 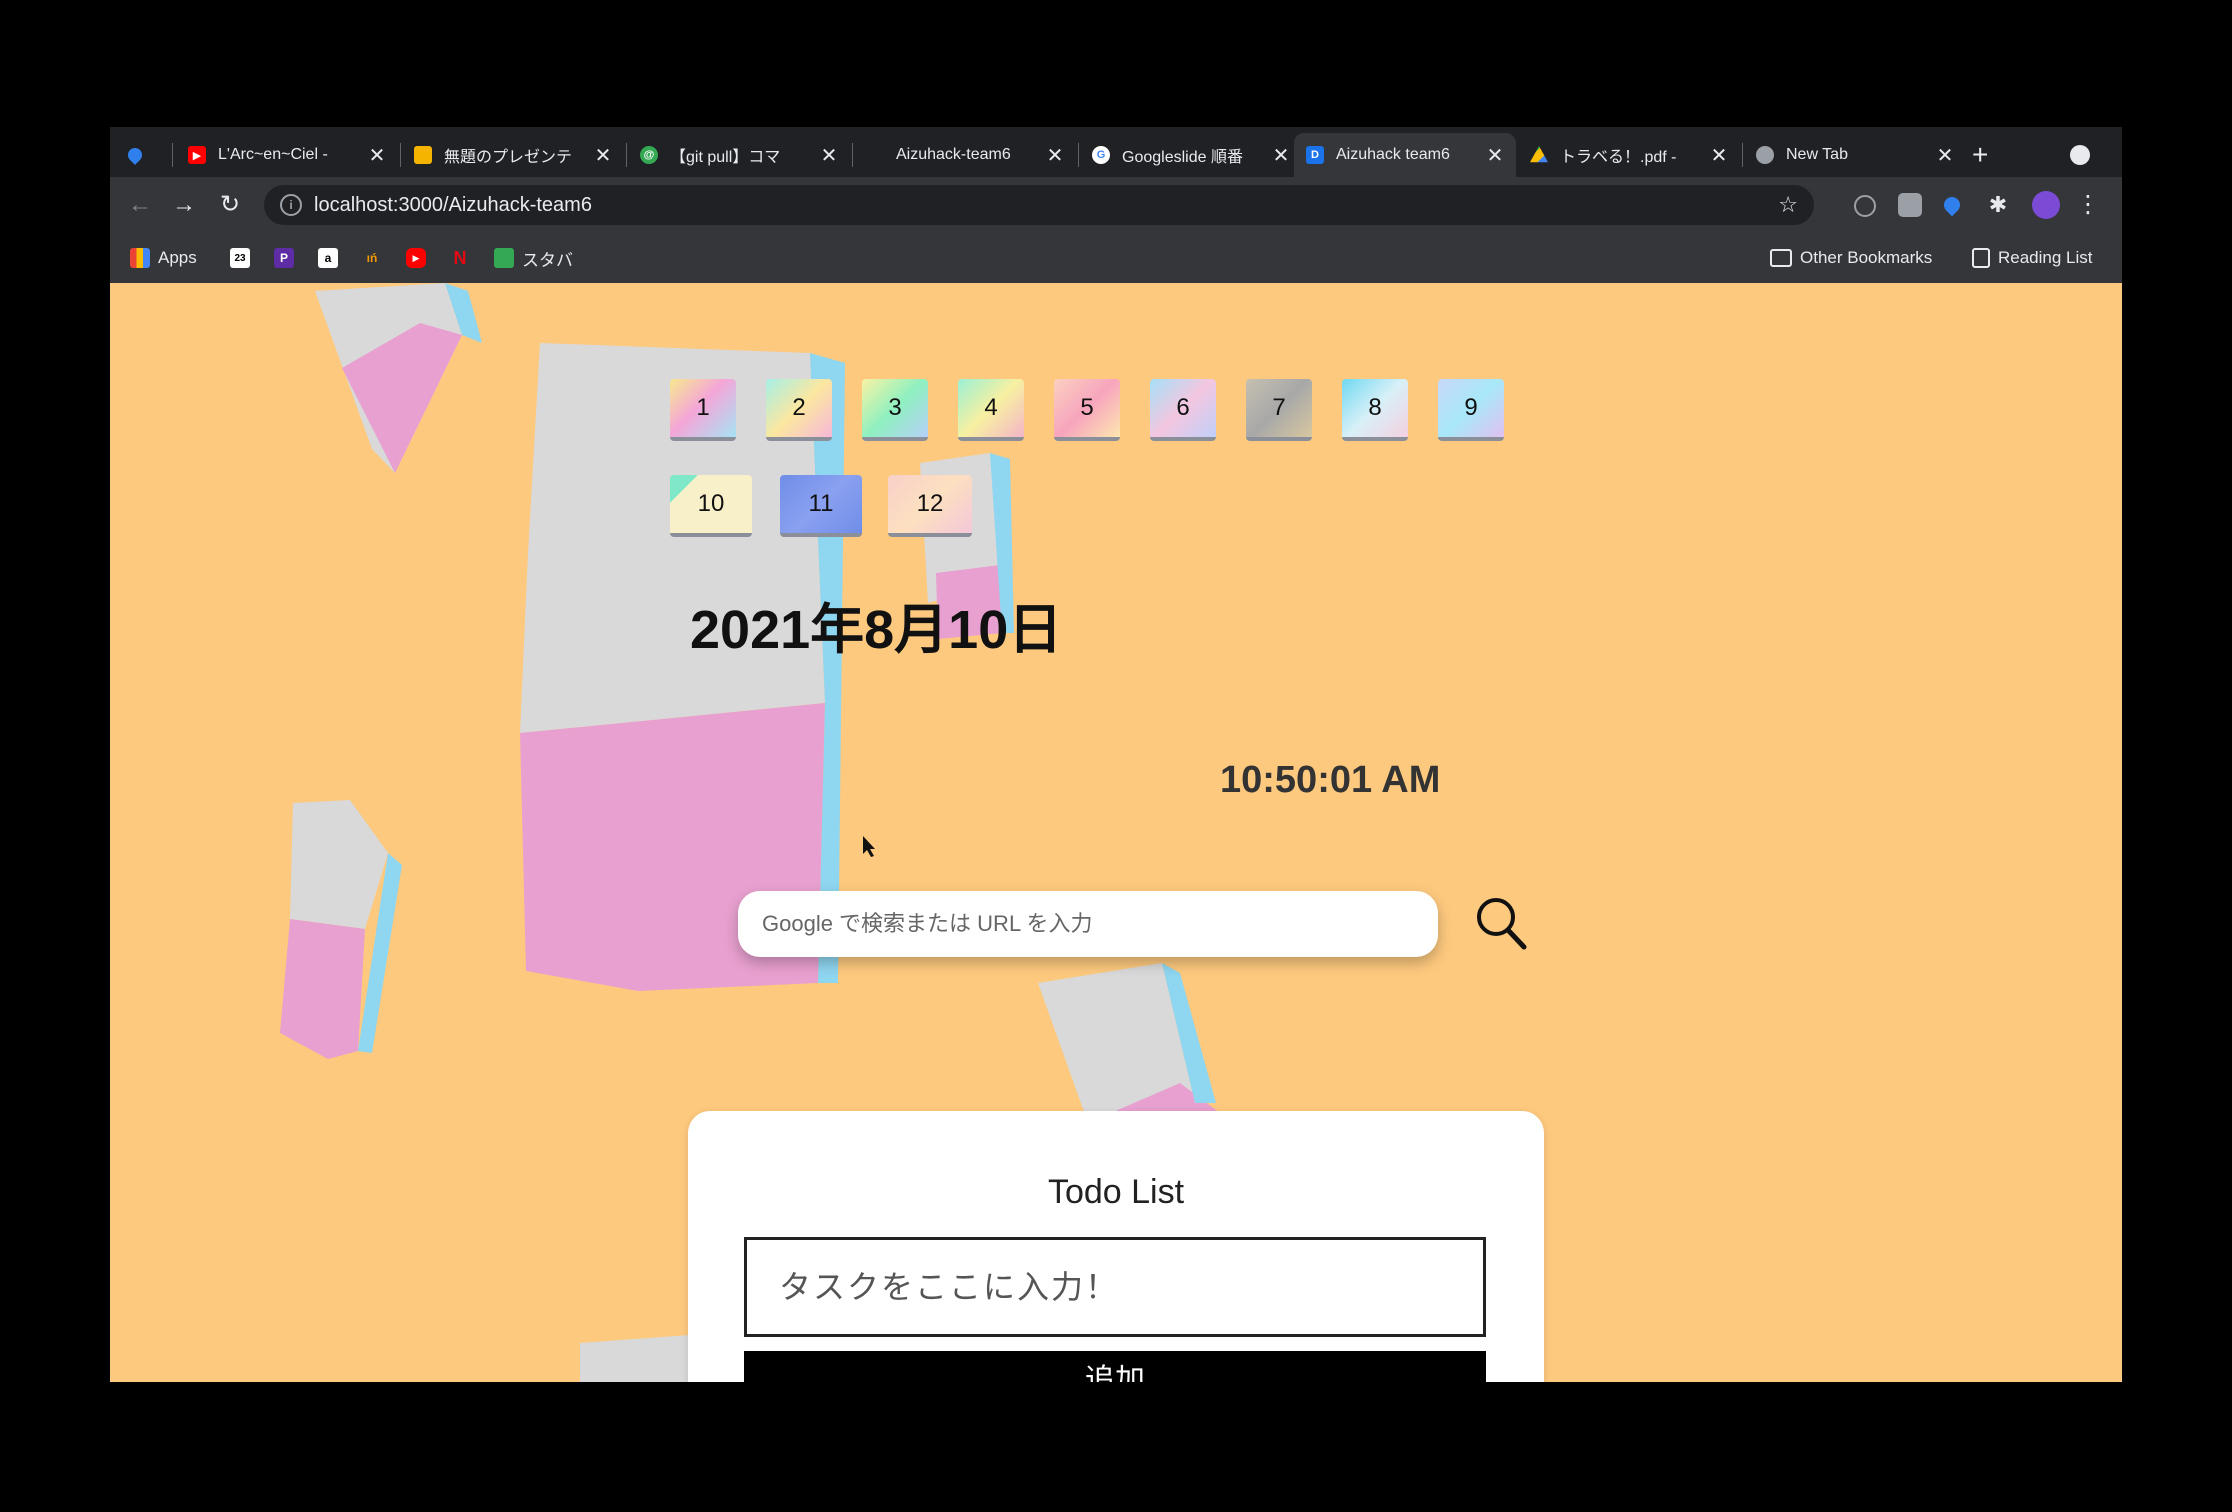 I want to click on folder-icon, so click(x=1781, y=258).